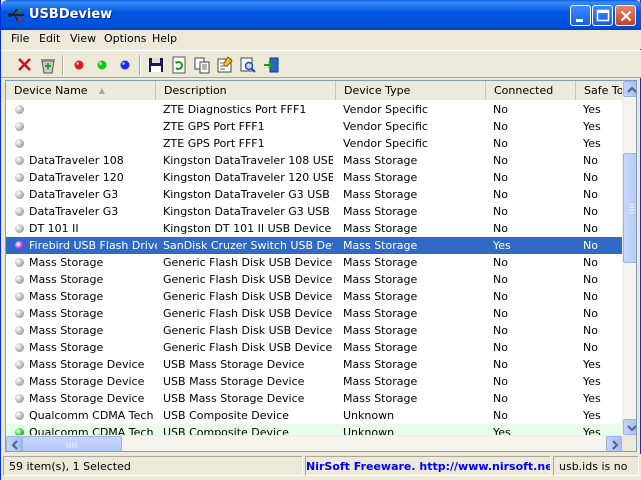  I want to click on uninstall-icon, so click(25, 65).